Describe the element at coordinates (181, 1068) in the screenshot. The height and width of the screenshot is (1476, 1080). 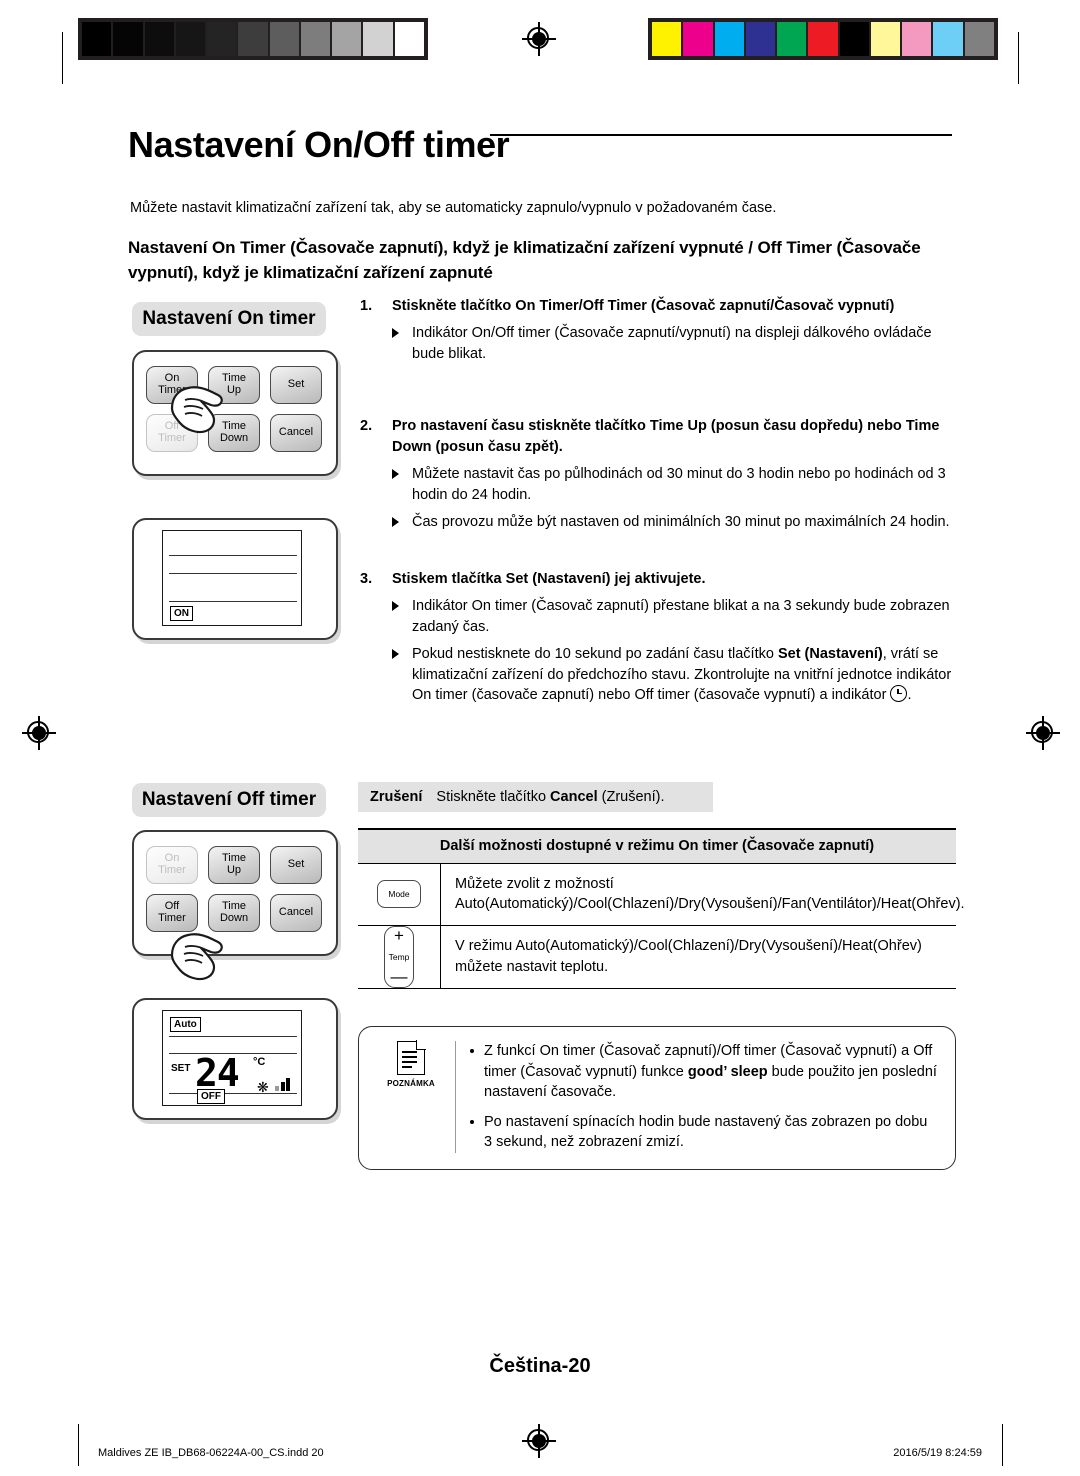
I see `set-label: SET` at that location.